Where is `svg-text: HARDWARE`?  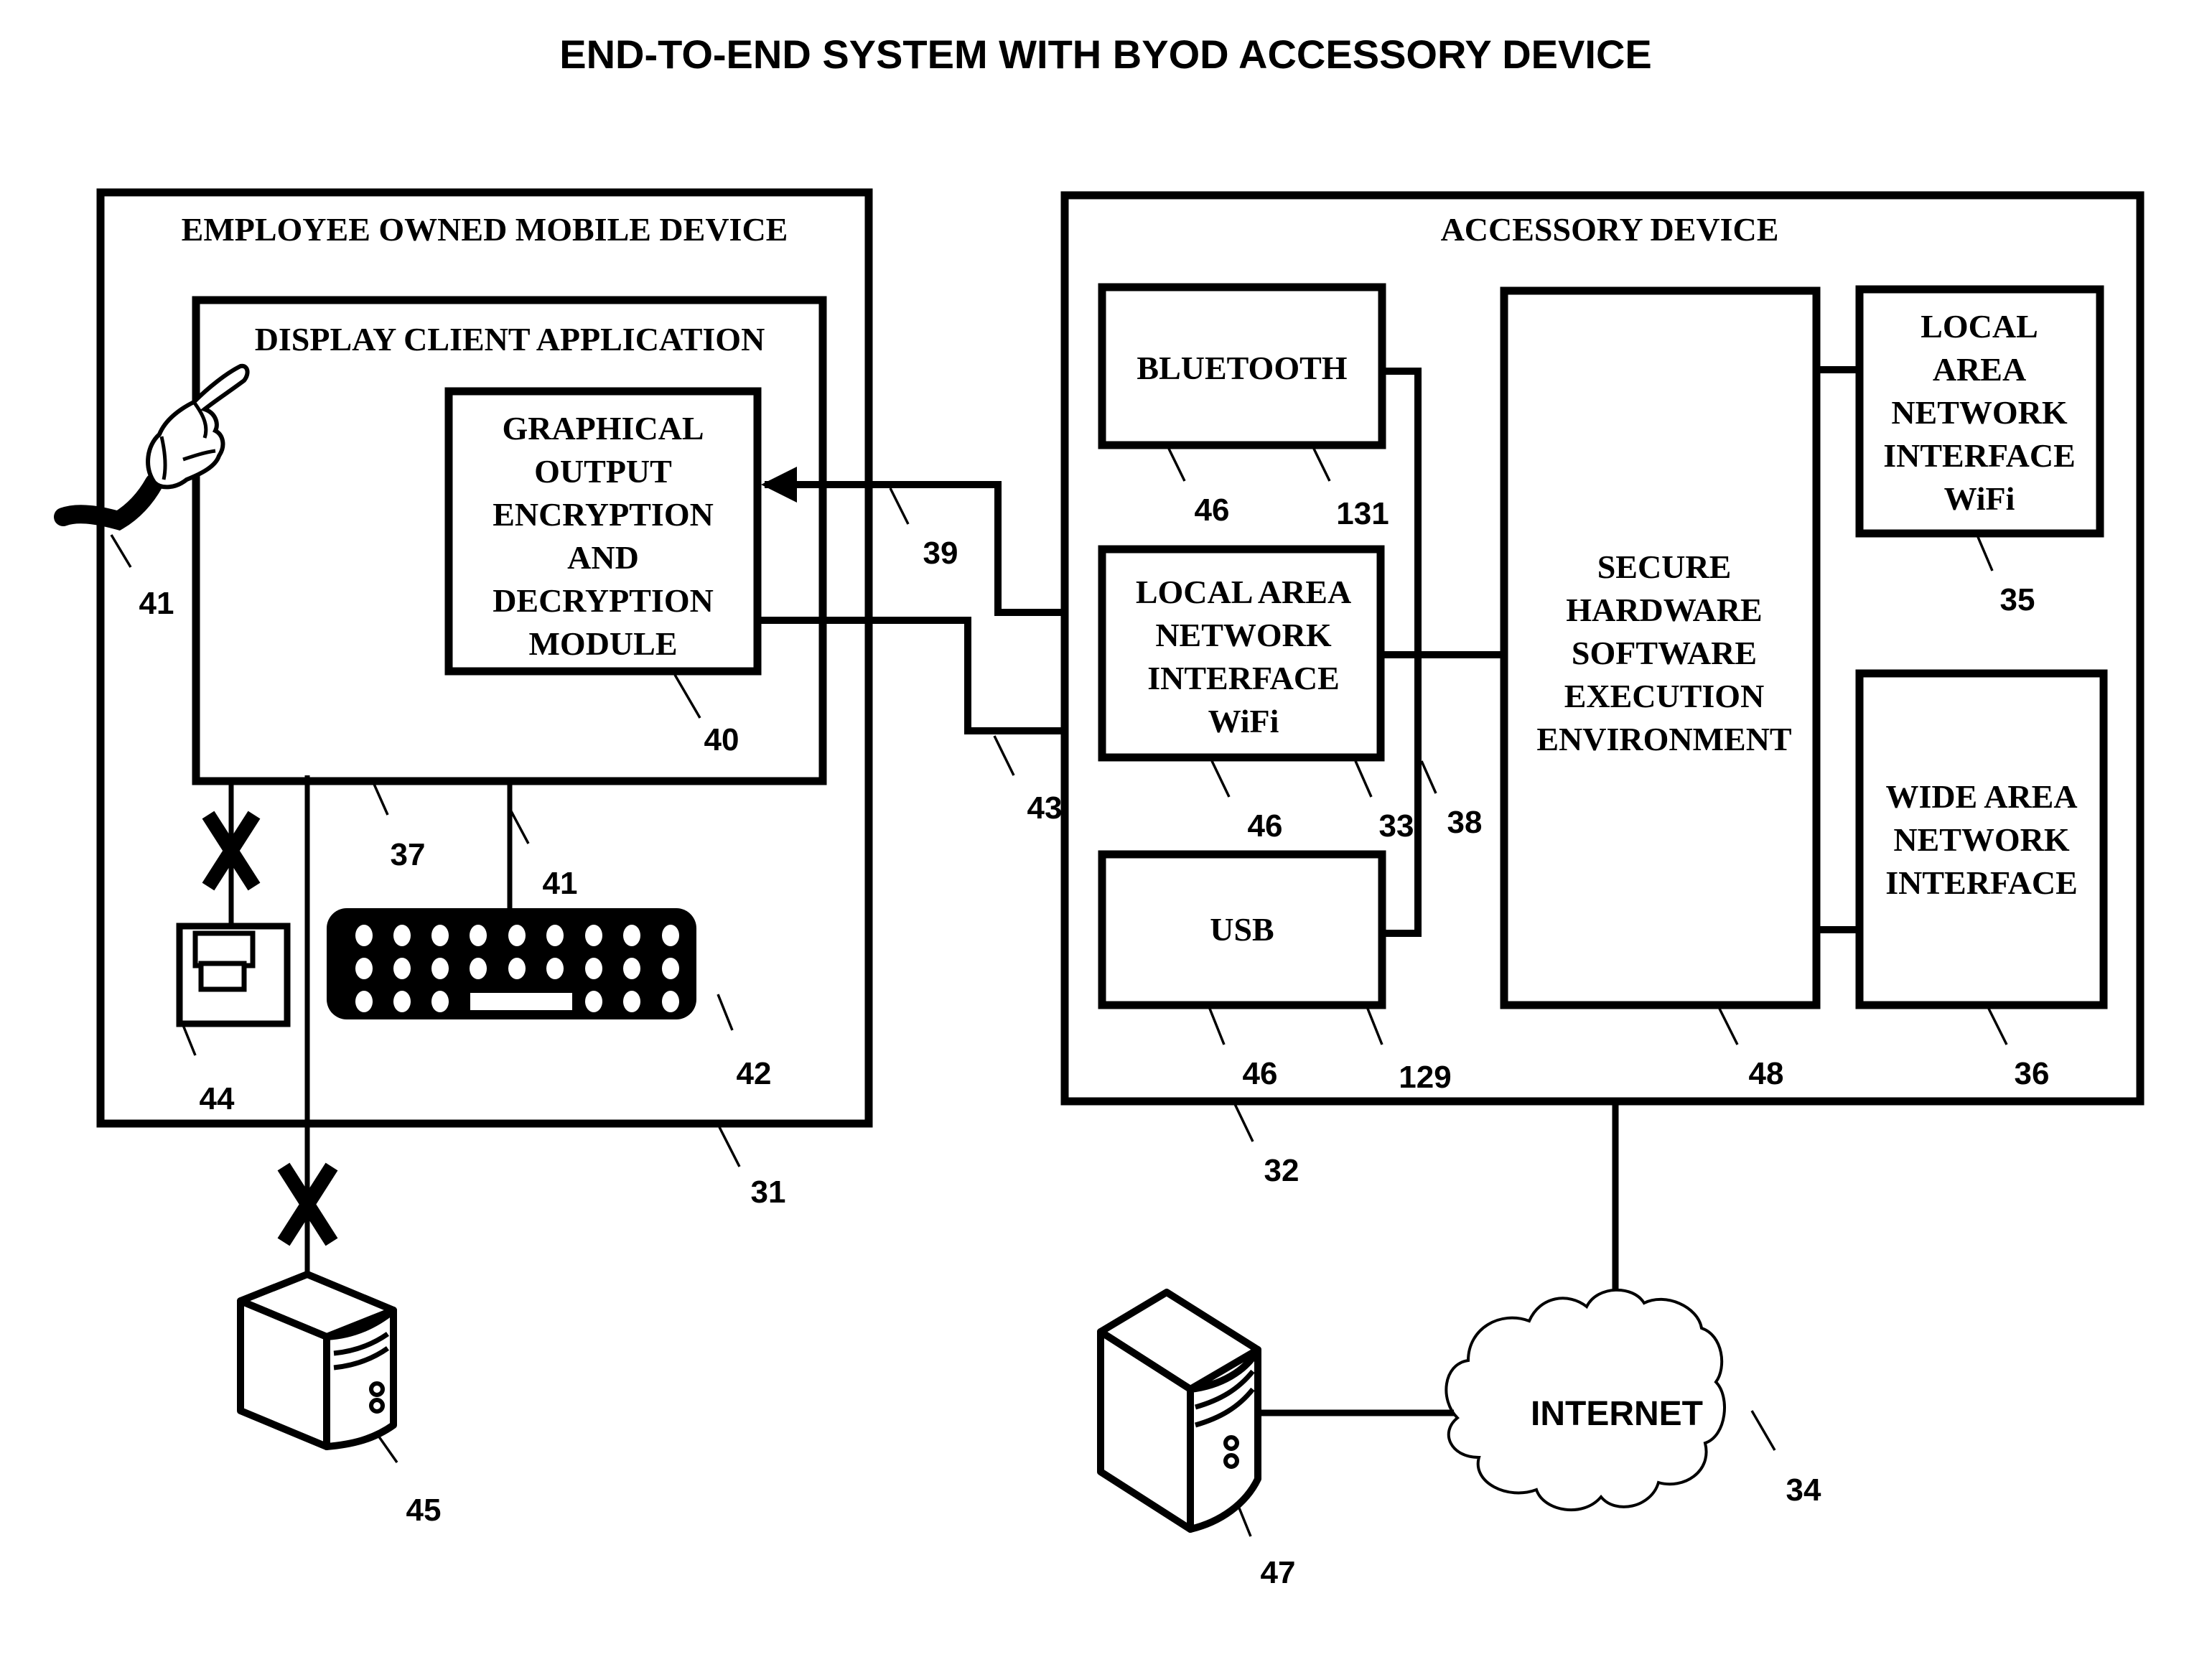 svg-text: HARDWARE is located at coordinates (1664, 610).